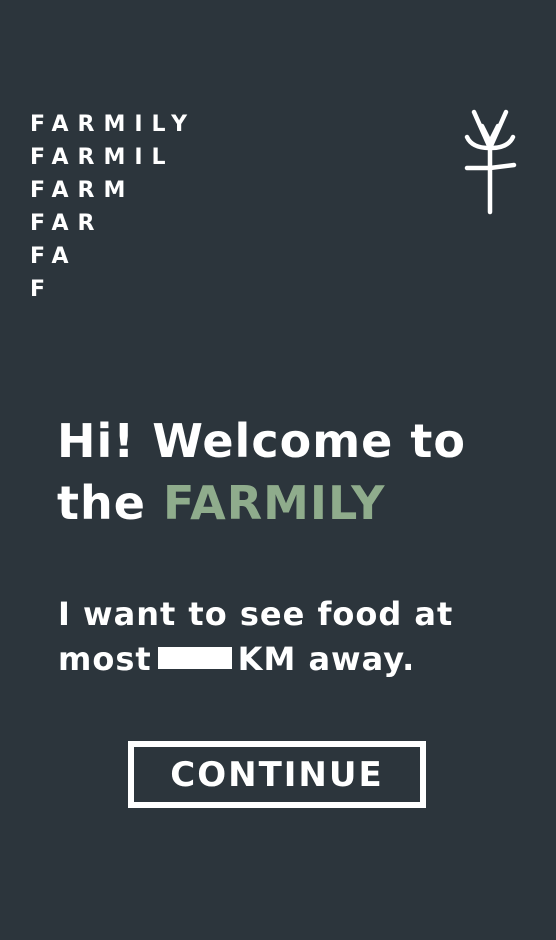 The width and height of the screenshot is (556, 940). What do you see at coordinates (113, 207) in the screenshot?
I see `farmily-wordmark-stack: FARMILY FARMIL FARM FAR FA F` at bounding box center [113, 207].